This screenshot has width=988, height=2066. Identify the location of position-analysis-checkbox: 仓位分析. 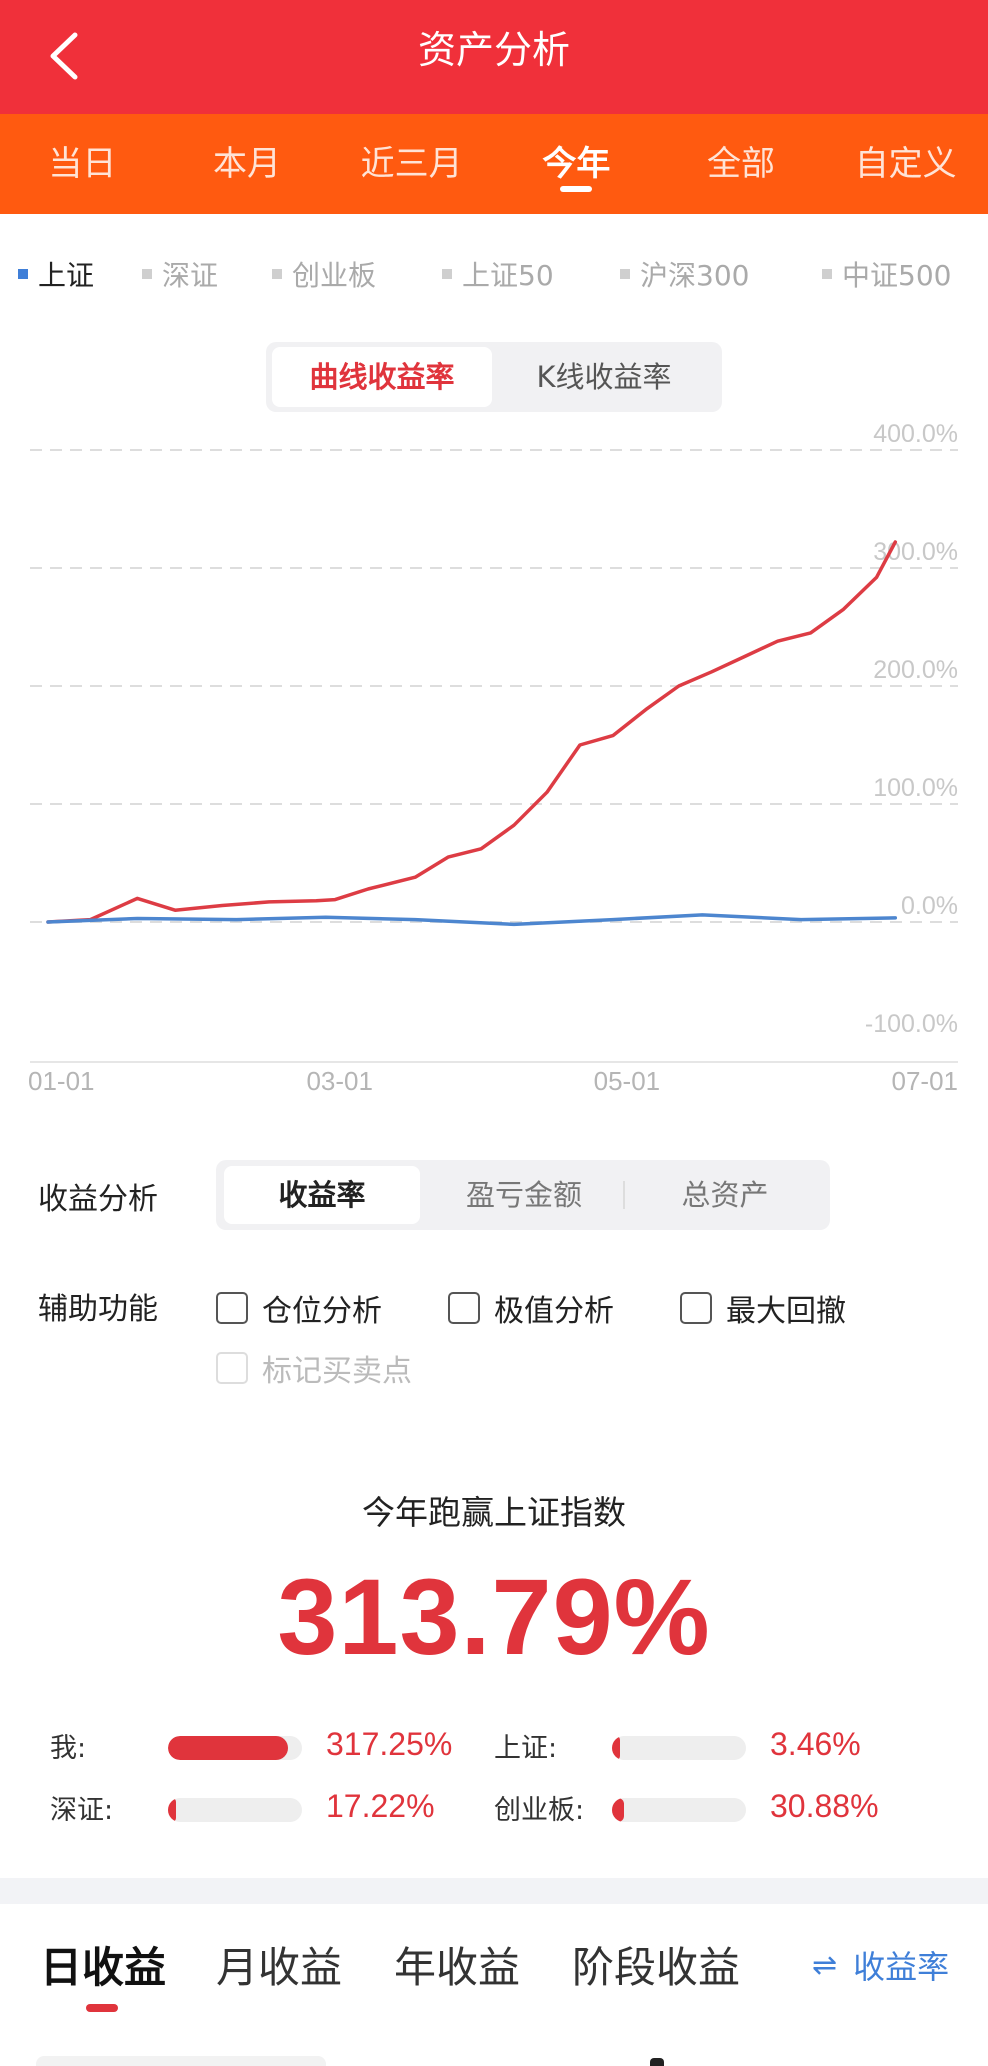
(299, 1308).